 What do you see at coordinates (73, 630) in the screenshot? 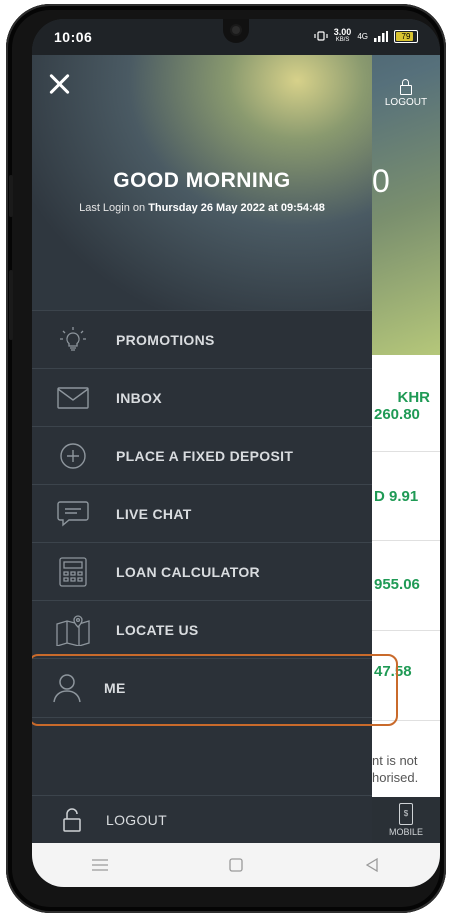
I see `map-pin-icon` at bounding box center [73, 630].